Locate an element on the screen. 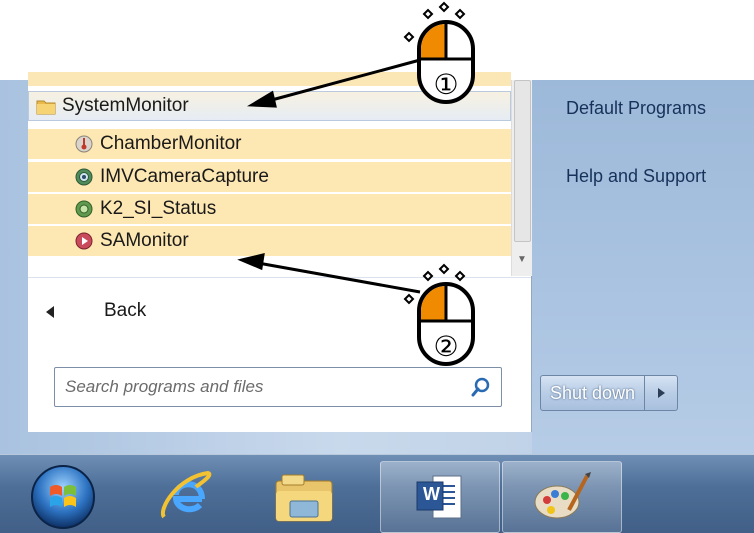 This screenshot has height=533, width=754. paint-icon is located at coordinates (562, 495).